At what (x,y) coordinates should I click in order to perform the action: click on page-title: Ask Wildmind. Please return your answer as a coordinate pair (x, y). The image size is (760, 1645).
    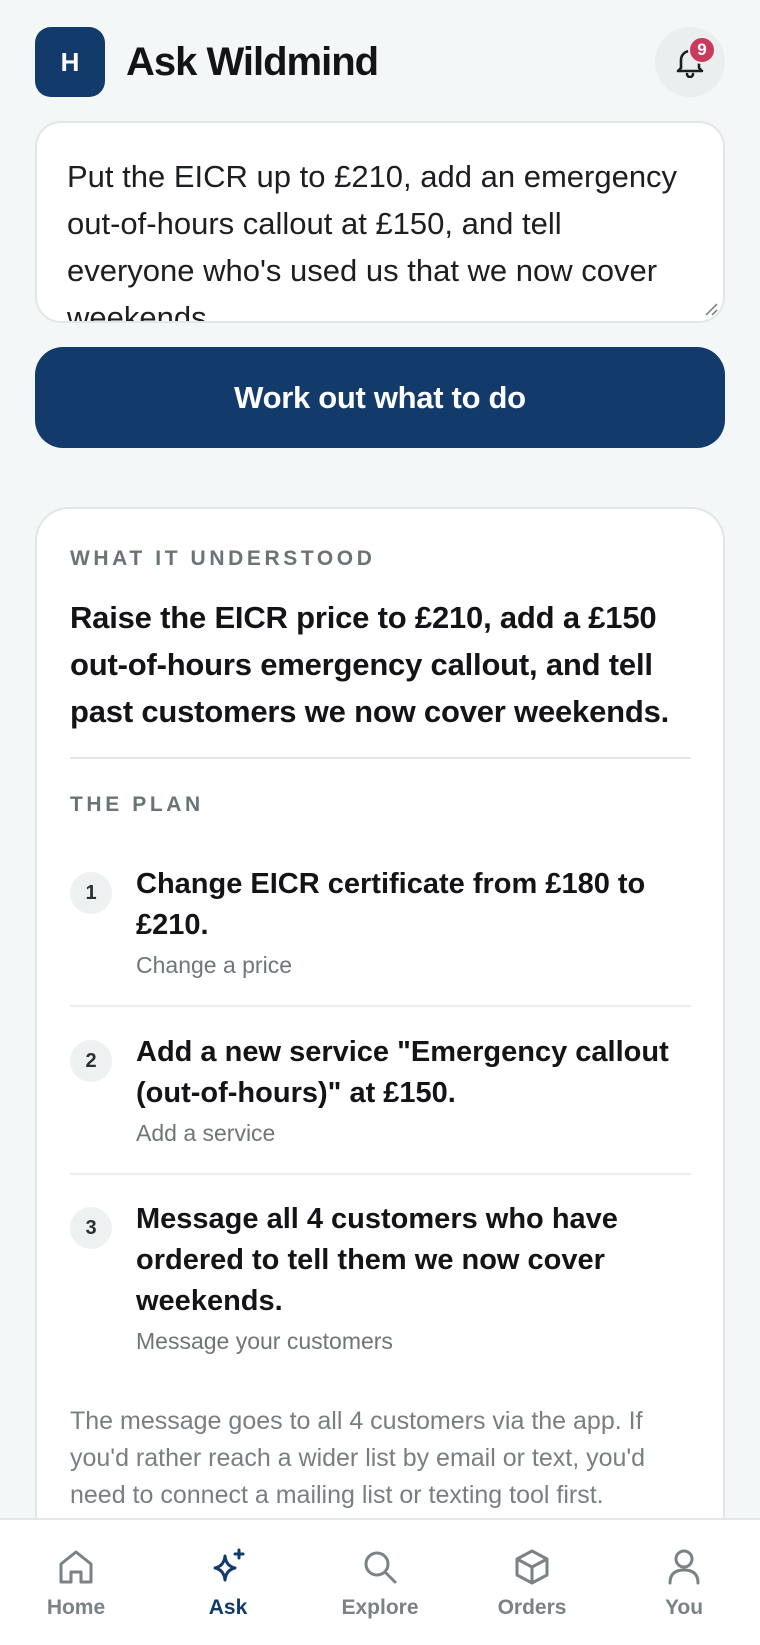
    Looking at the image, I should click on (252, 61).